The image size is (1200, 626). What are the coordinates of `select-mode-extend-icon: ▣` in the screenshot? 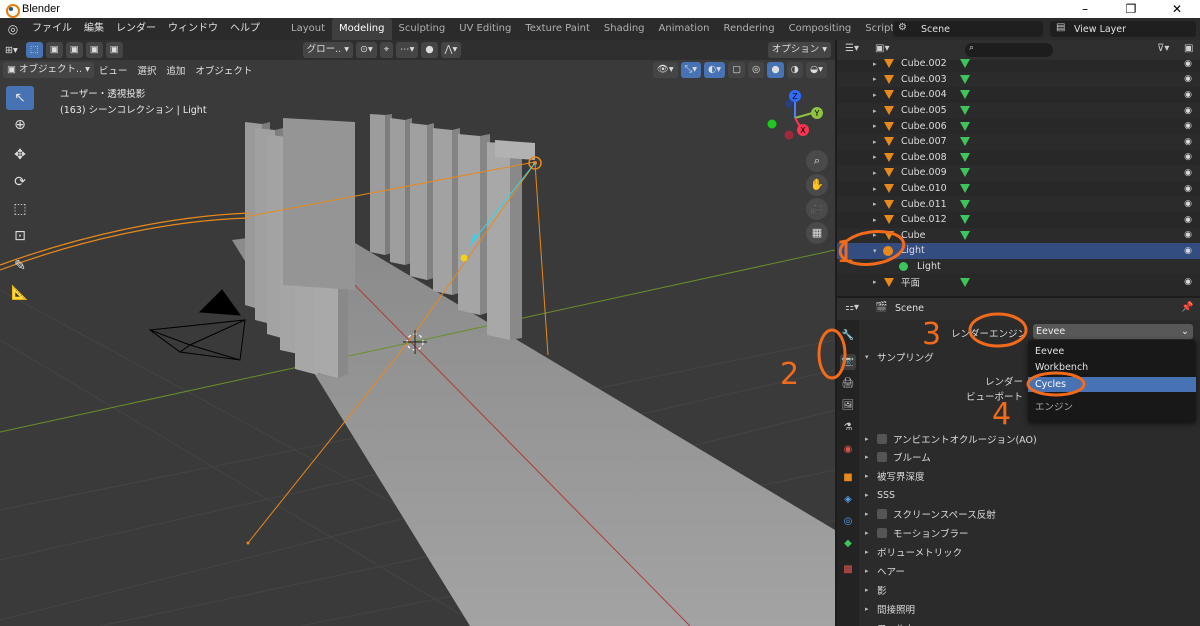 It's located at (74, 50).